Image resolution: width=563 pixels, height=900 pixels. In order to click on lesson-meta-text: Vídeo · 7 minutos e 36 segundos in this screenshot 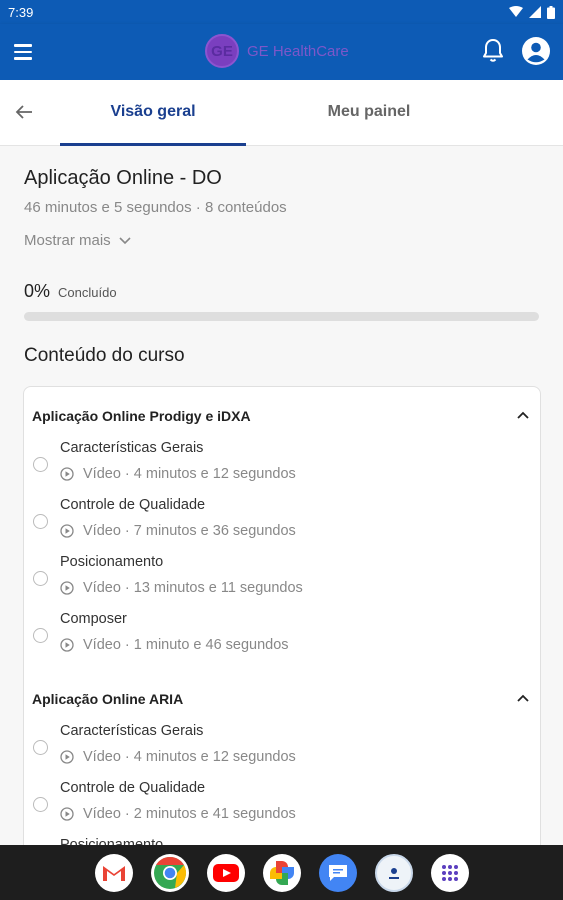, I will do `click(189, 531)`.